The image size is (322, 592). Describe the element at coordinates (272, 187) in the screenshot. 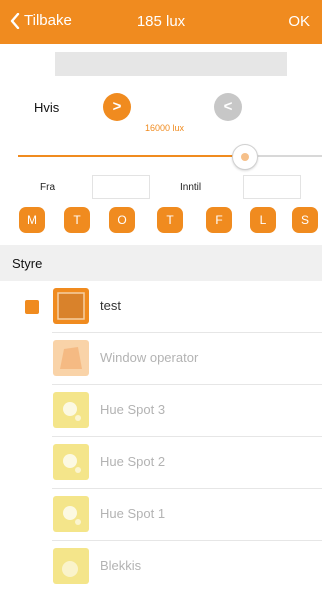

I see `until-time-field` at that location.